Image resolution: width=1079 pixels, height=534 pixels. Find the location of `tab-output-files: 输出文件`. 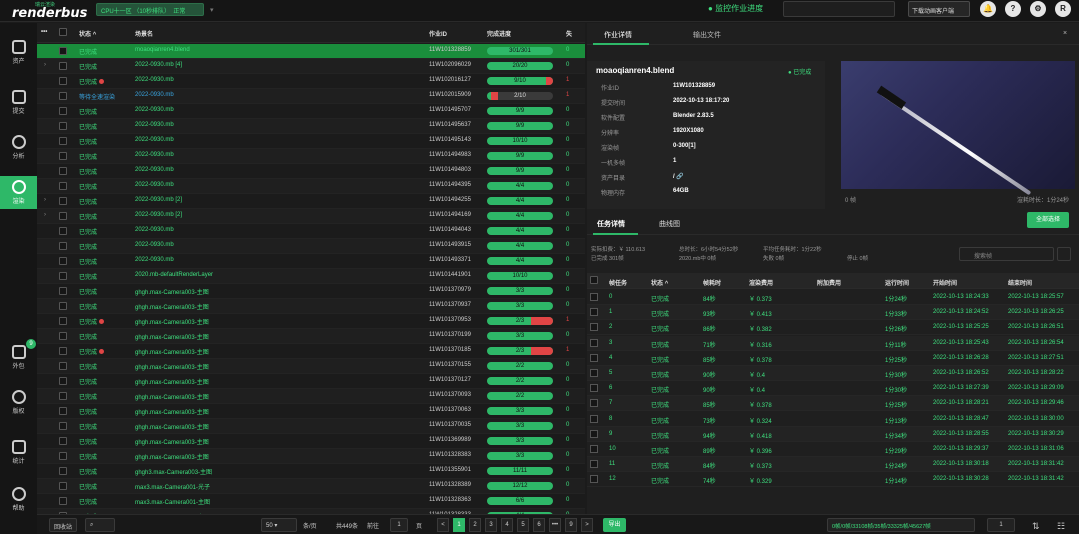

tab-output-files: 输出文件 is located at coordinates (707, 35).